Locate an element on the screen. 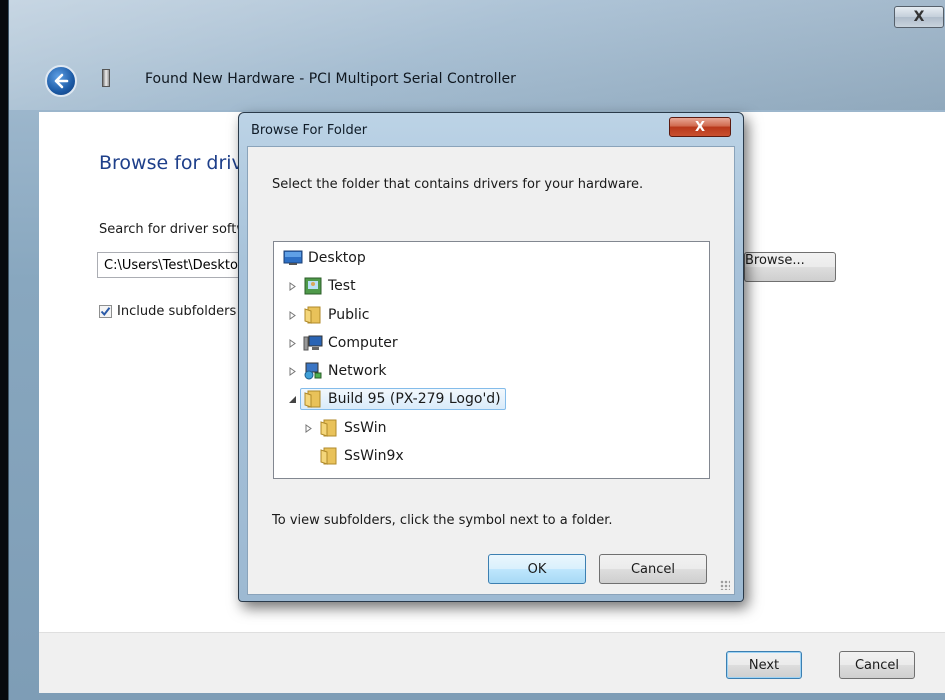 Image resolution: width=945 pixels, height=700 pixels. include-subfolders-option: Include subfolders is located at coordinates (167, 311).